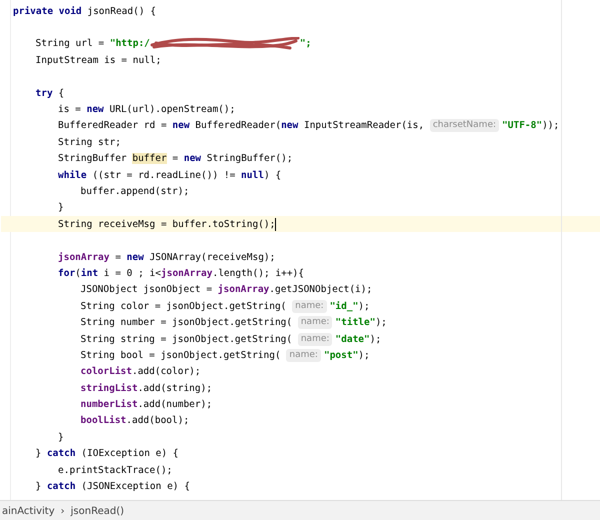 Image resolution: width=600 pixels, height=520 pixels. What do you see at coordinates (258, 273) in the screenshot?
I see `code-text: .length(); i++){` at bounding box center [258, 273].